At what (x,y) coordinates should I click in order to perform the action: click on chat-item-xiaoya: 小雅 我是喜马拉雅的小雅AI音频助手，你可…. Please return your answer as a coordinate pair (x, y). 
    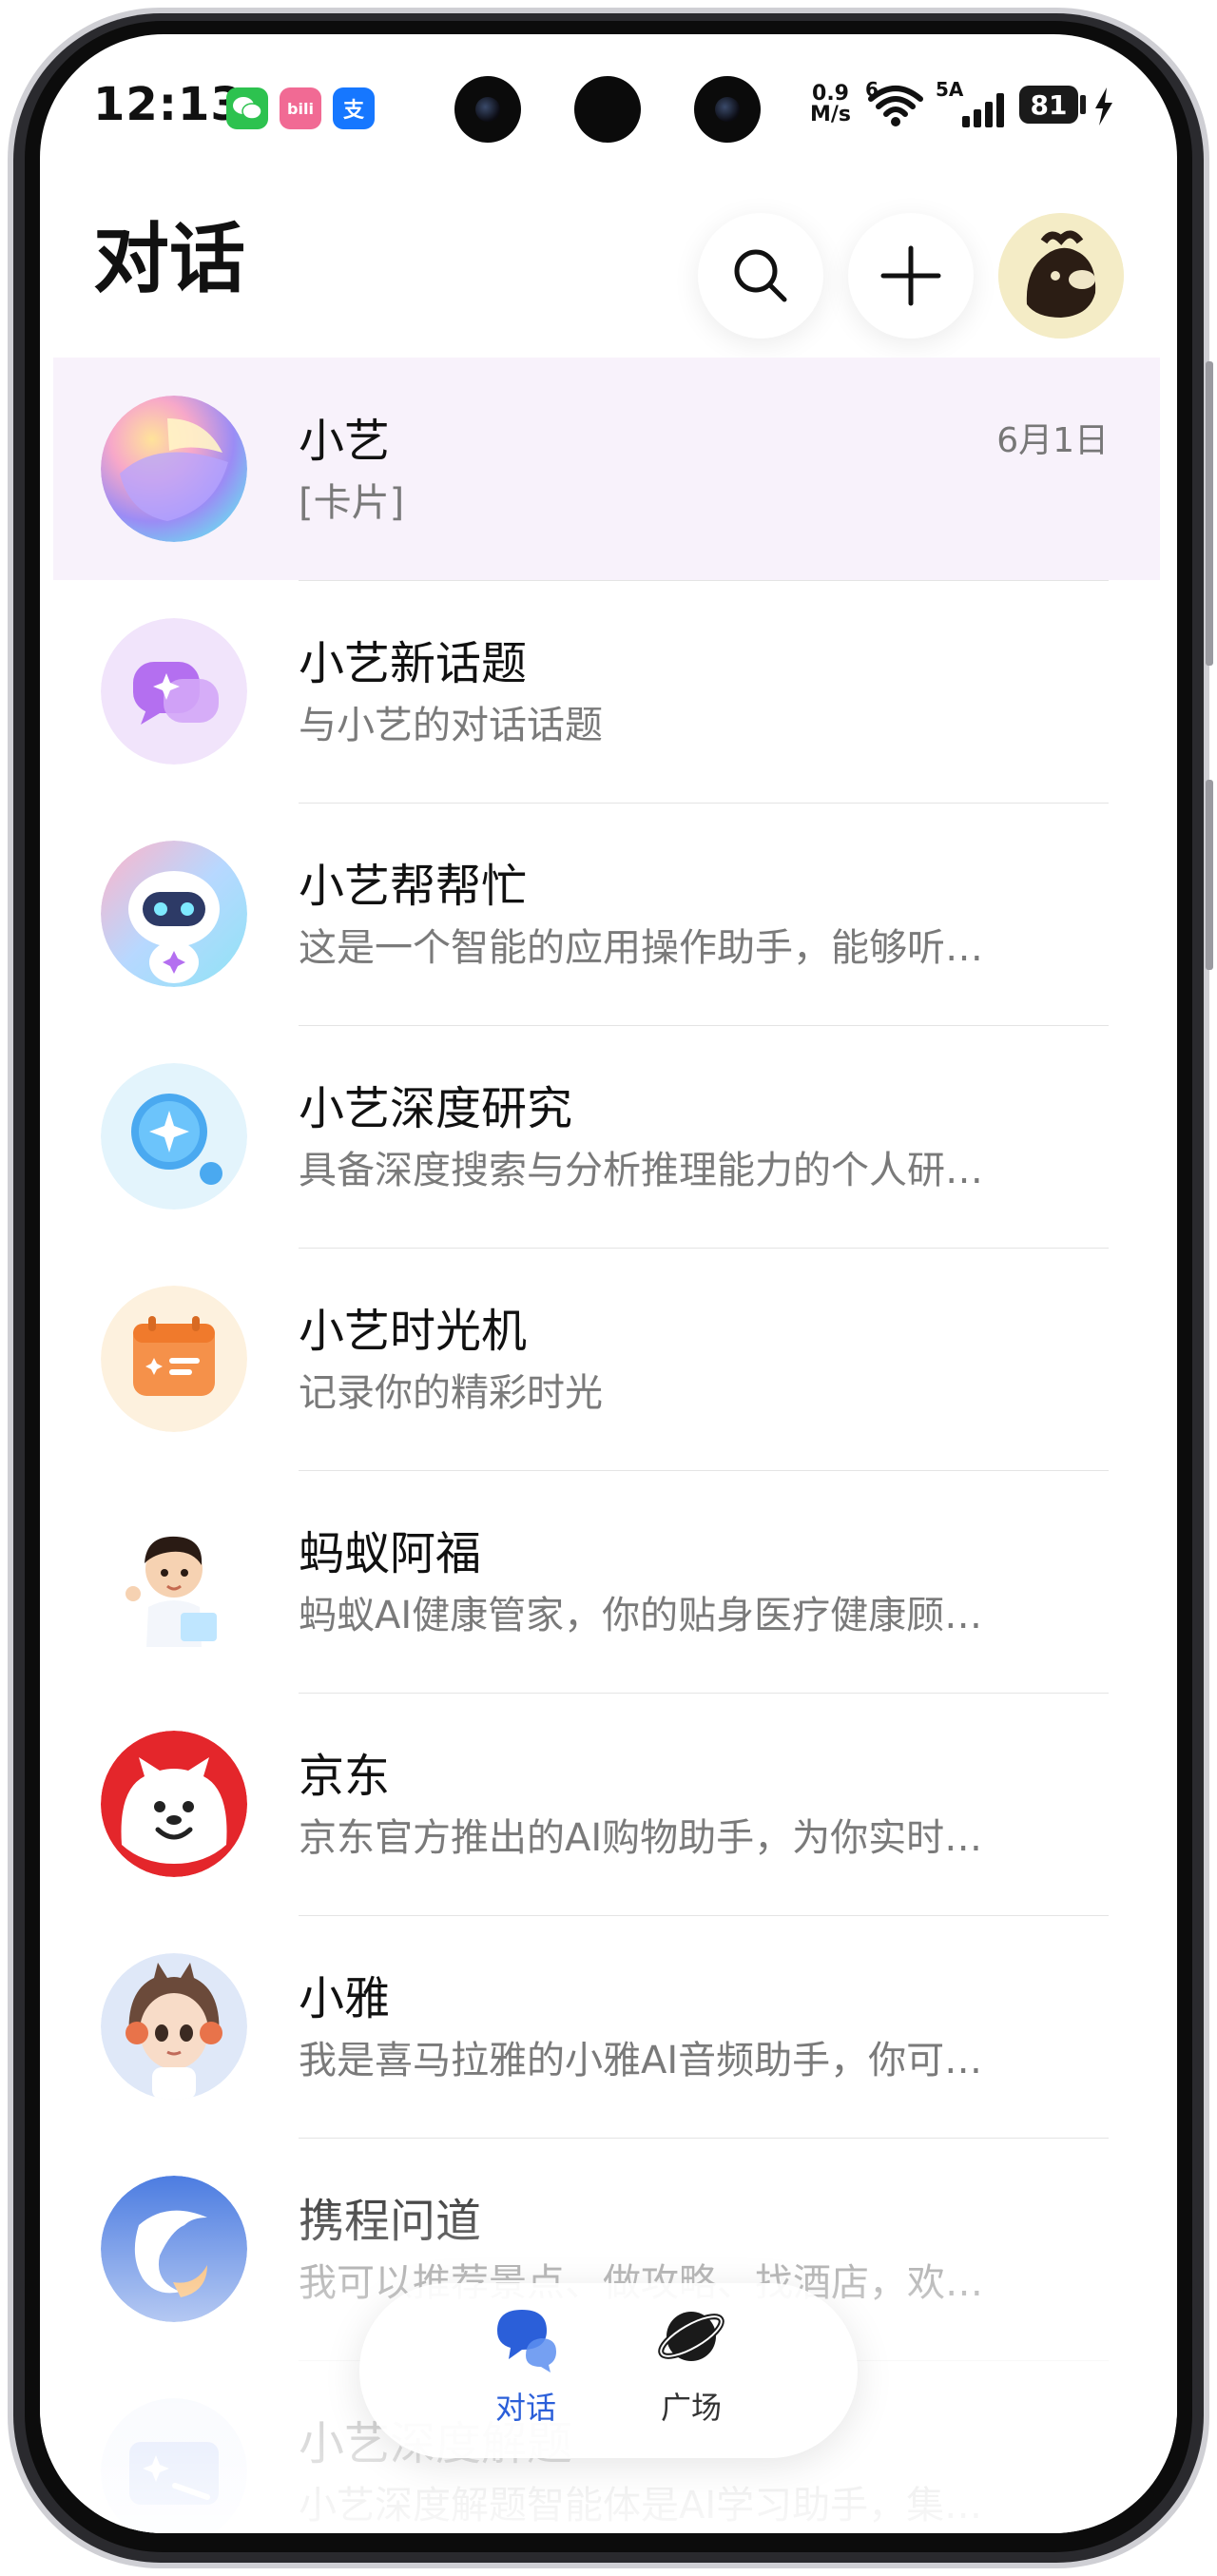
    Looking at the image, I should click on (607, 2026).